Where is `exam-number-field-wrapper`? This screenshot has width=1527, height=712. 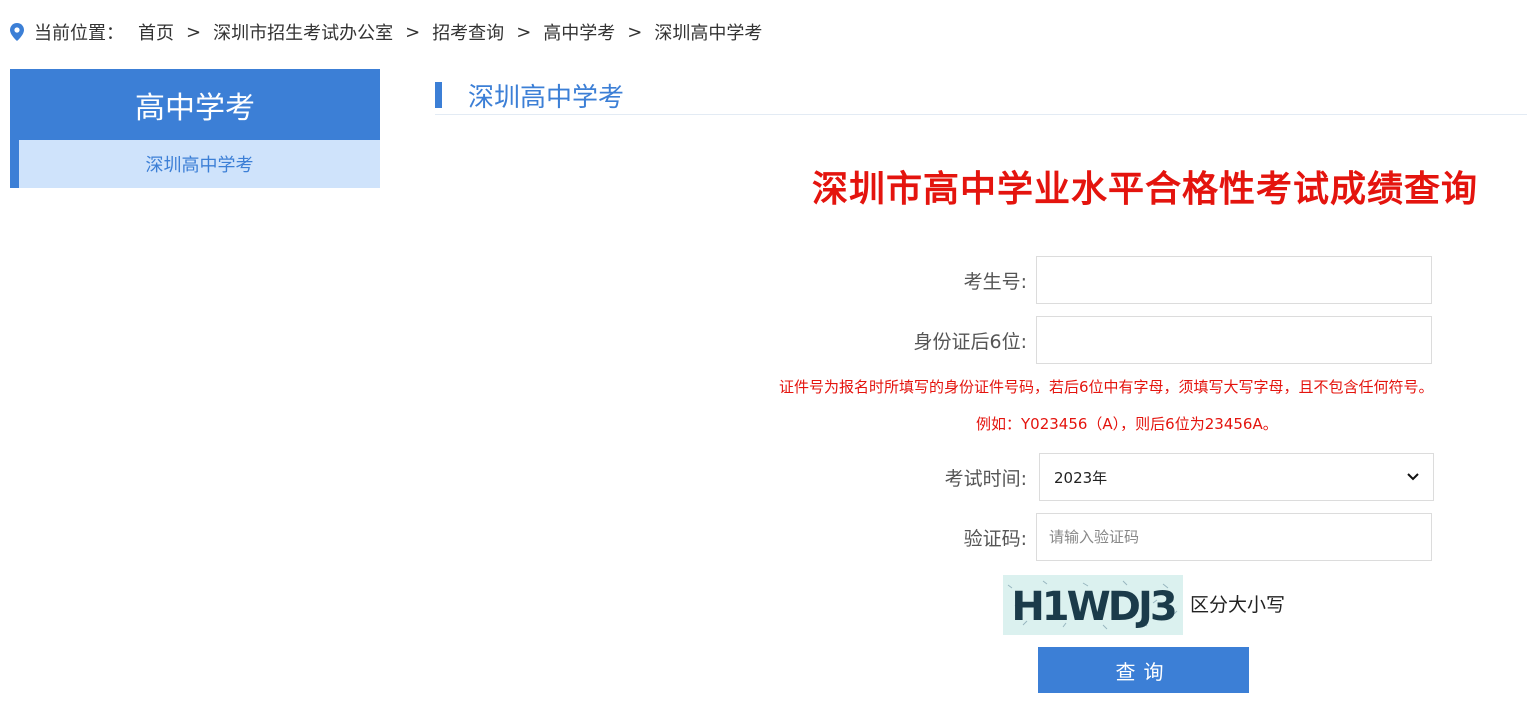 exam-number-field-wrapper is located at coordinates (1234, 280).